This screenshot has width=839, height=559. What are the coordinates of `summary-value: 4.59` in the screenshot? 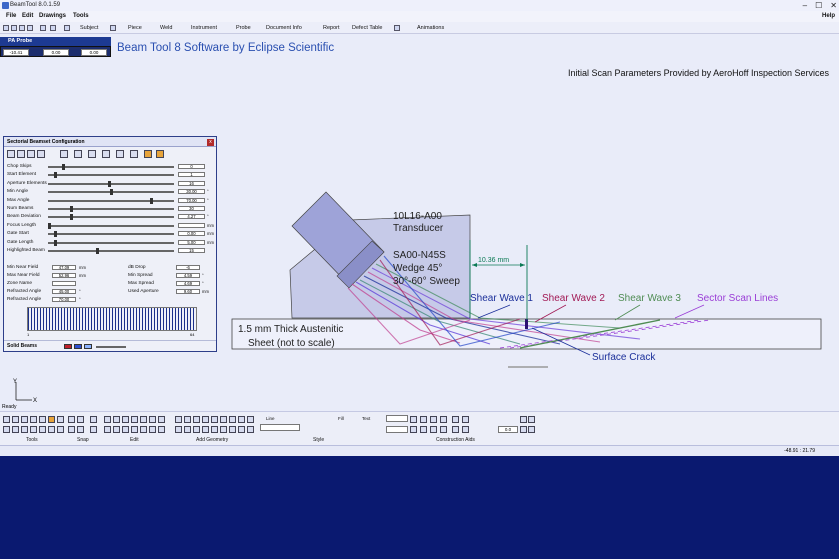 It's located at (188, 275).